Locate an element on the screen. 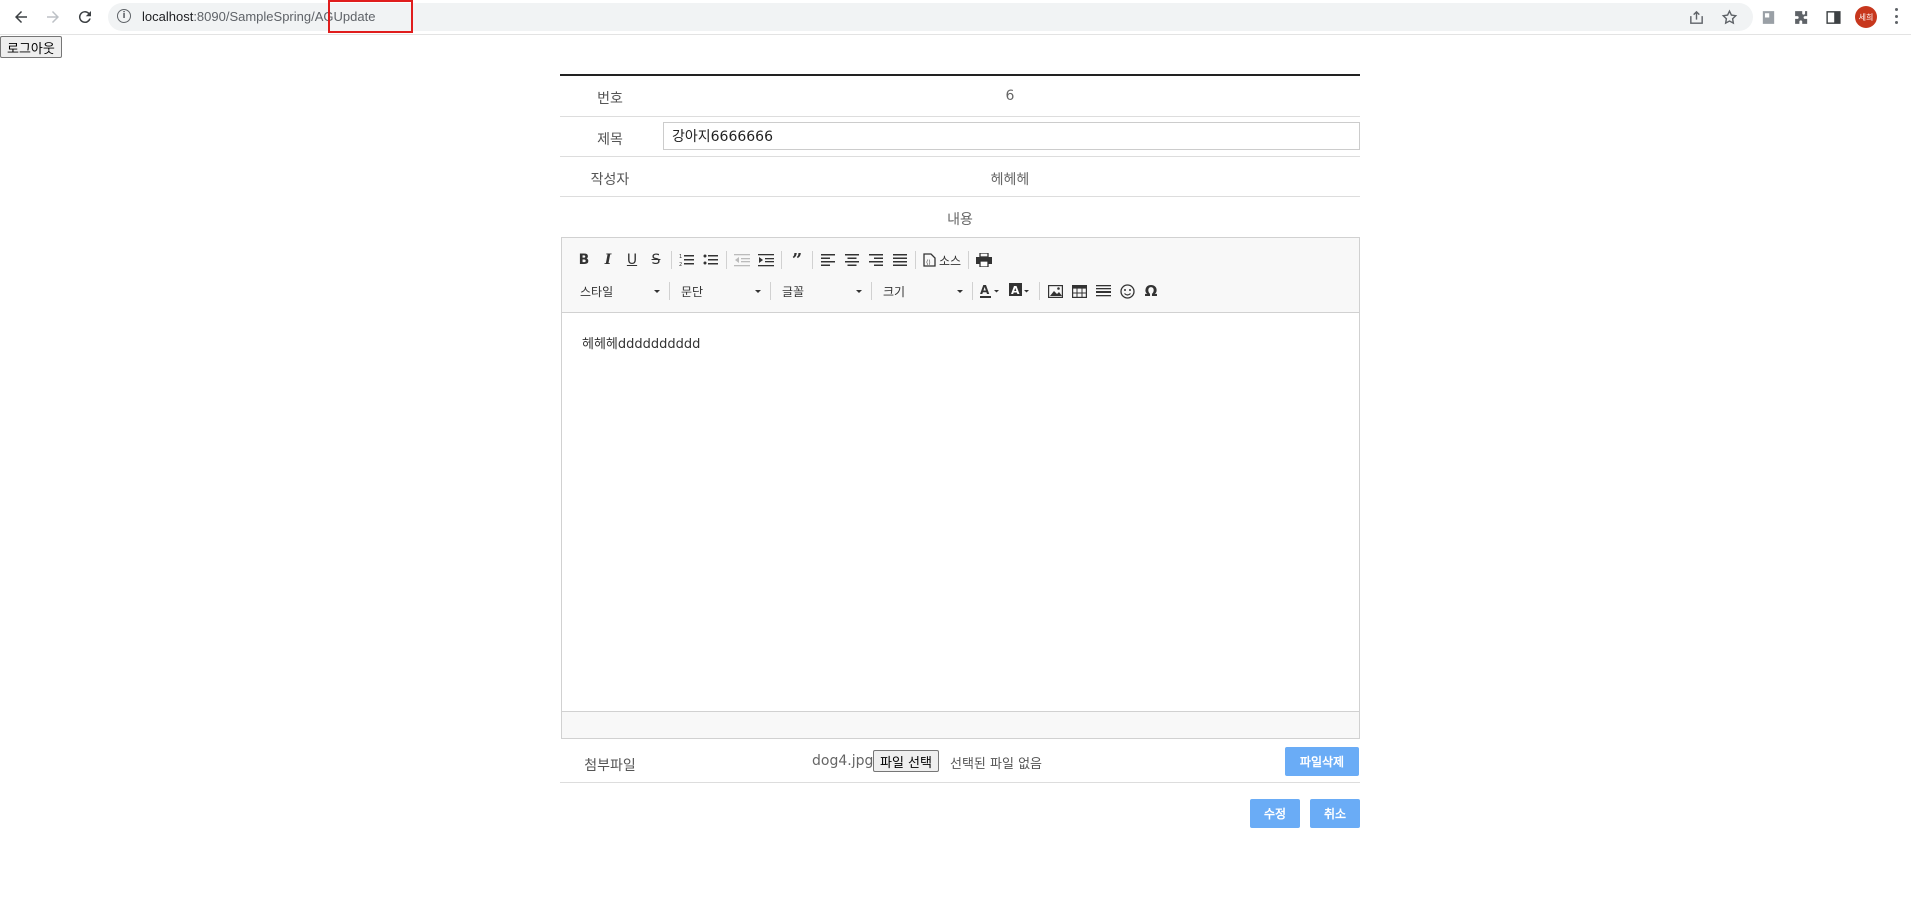  attachment-label: 첨부파일 is located at coordinates (610, 766).